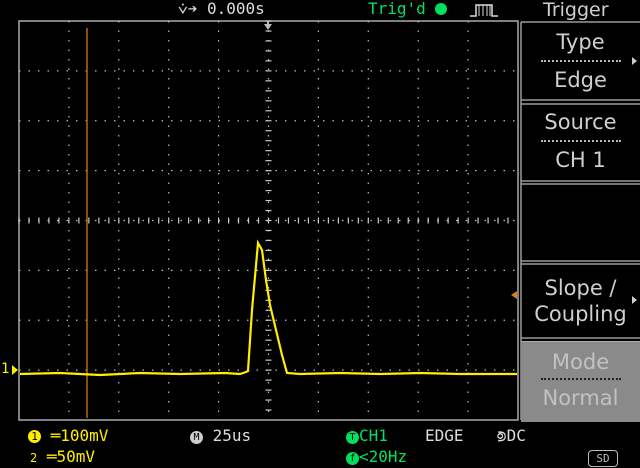 The width and height of the screenshot is (640, 468). What do you see at coordinates (580, 122) in the screenshot?
I see `source-label: Source` at bounding box center [580, 122].